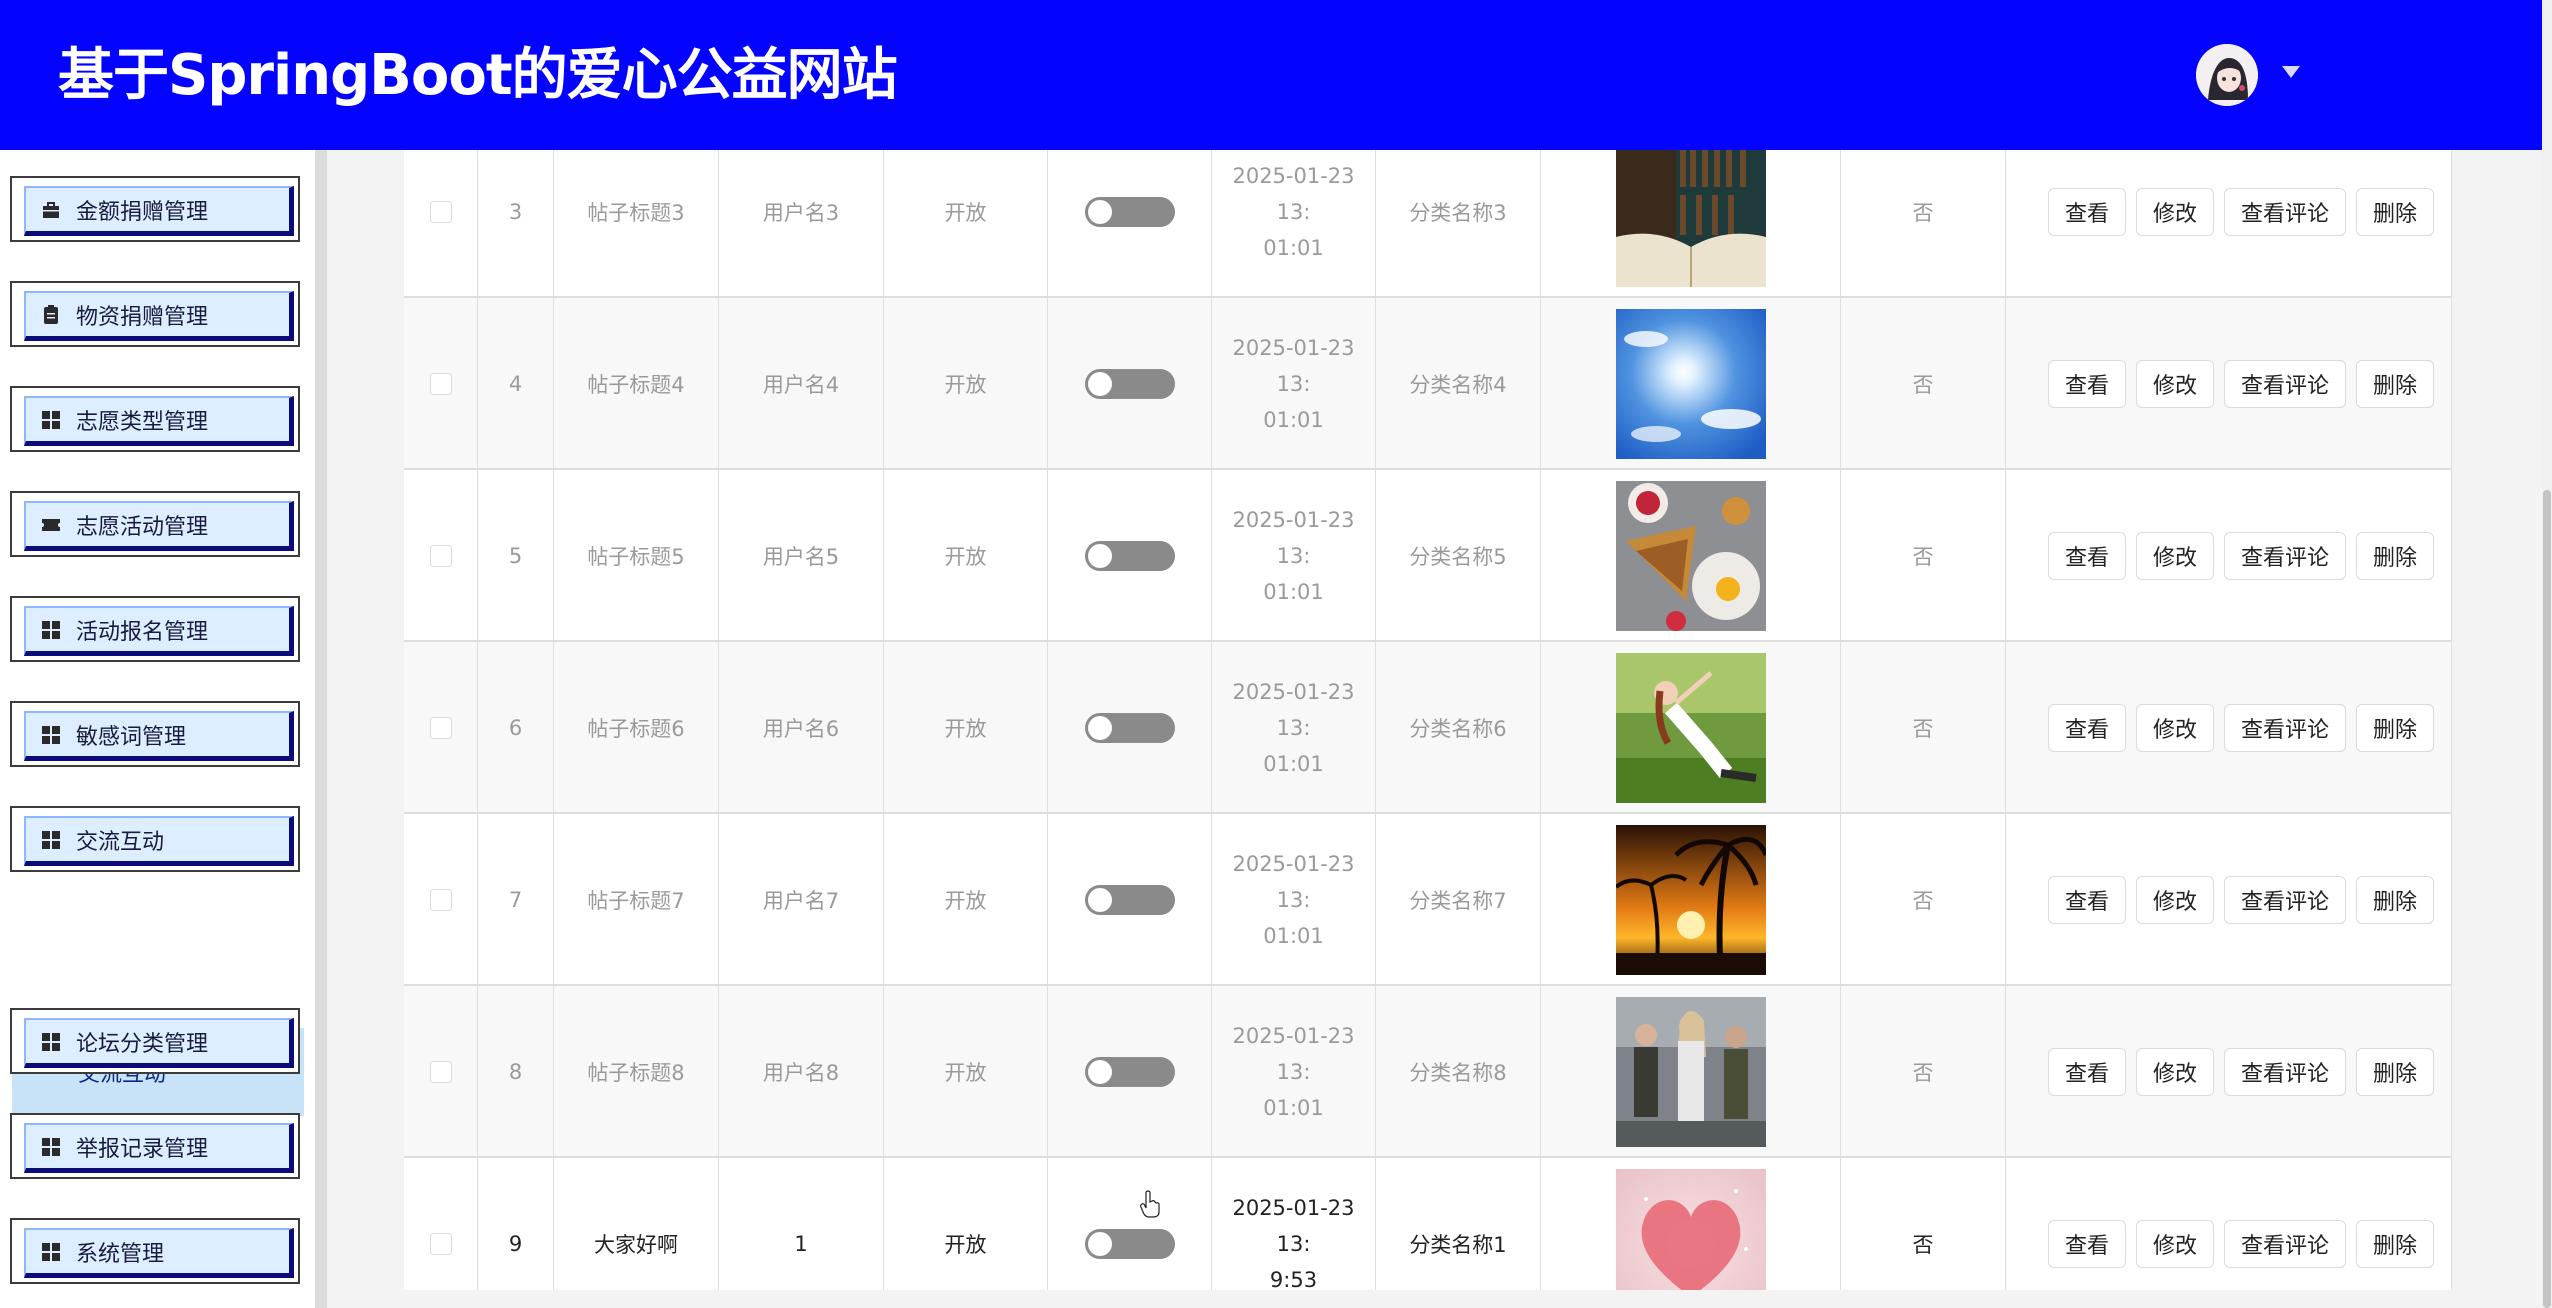 The image size is (2552, 1308). What do you see at coordinates (801, 1224) in the screenshot?
I see `username: 1` at bounding box center [801, 1224].